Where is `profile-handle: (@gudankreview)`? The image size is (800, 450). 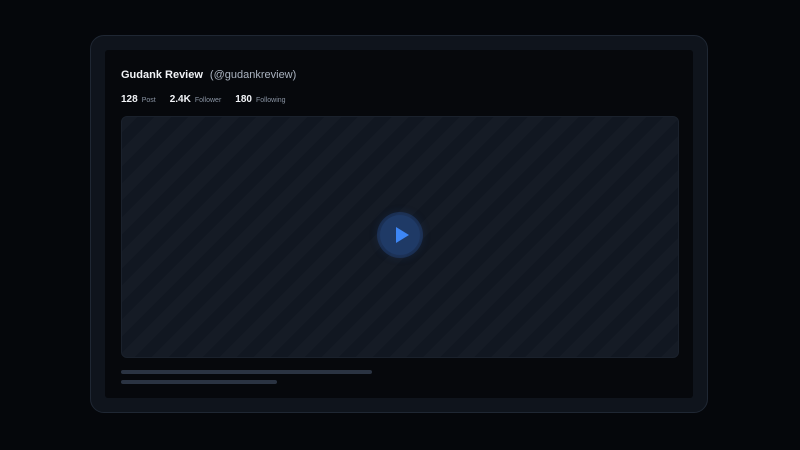 profile-handle: (@gudankreview) is located at coordinates (253, 75).